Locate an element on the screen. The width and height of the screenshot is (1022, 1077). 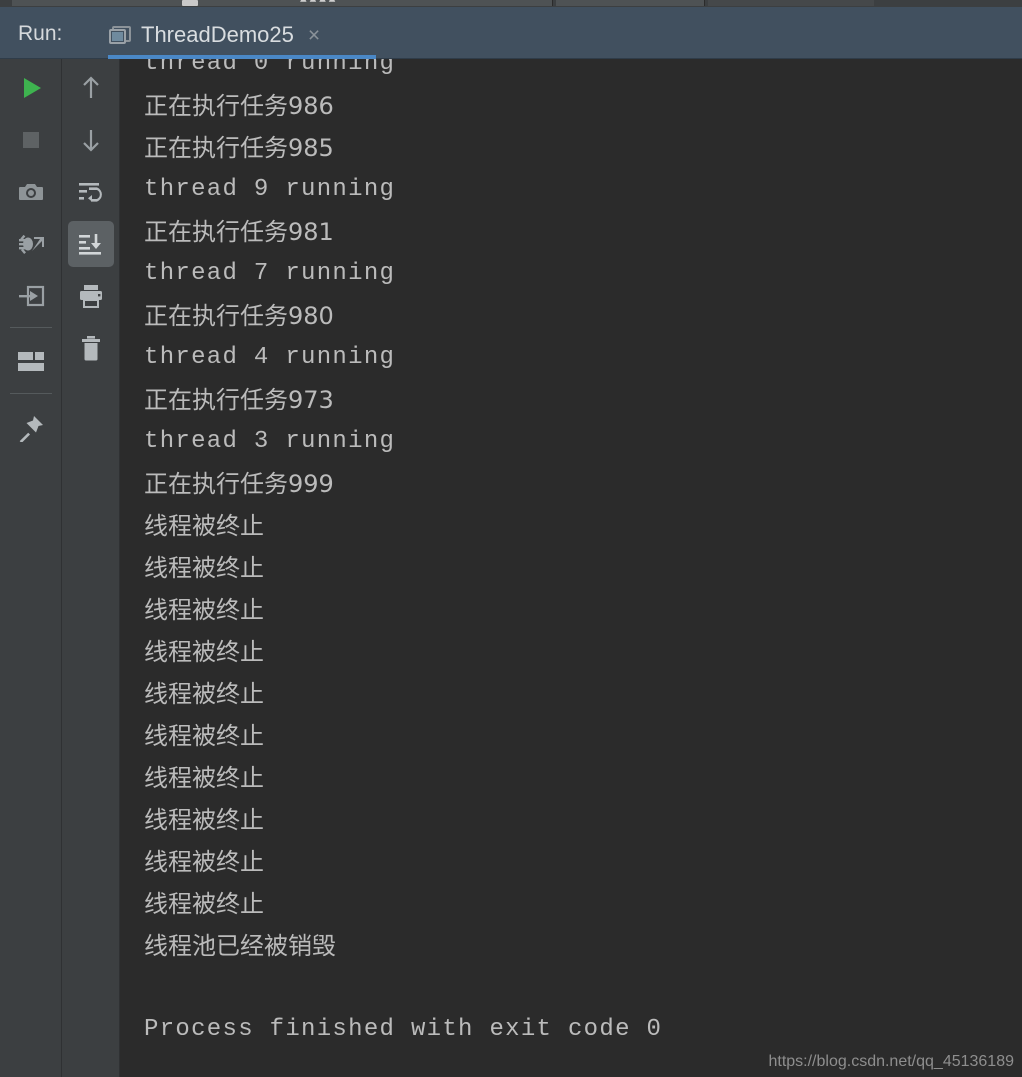
run-label: Run: is located at coordinates (40, 33).